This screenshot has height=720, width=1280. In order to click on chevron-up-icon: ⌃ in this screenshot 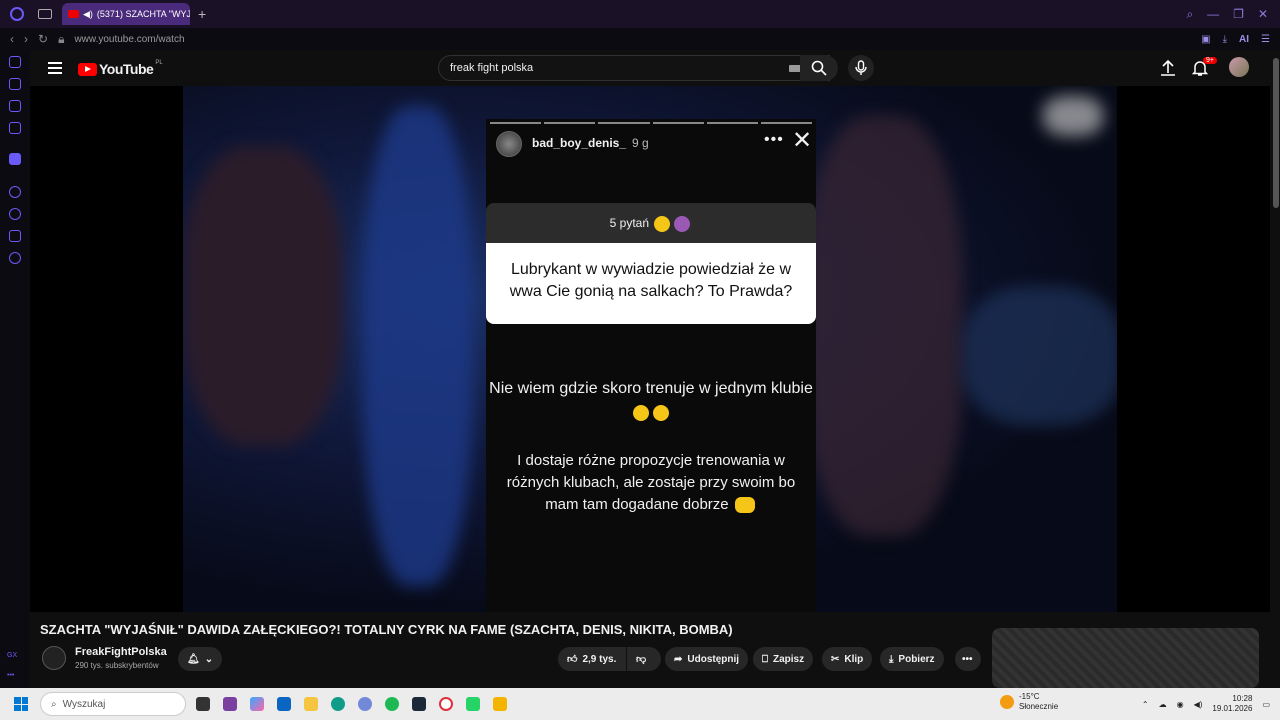, I will do `click(1145, 704)`.